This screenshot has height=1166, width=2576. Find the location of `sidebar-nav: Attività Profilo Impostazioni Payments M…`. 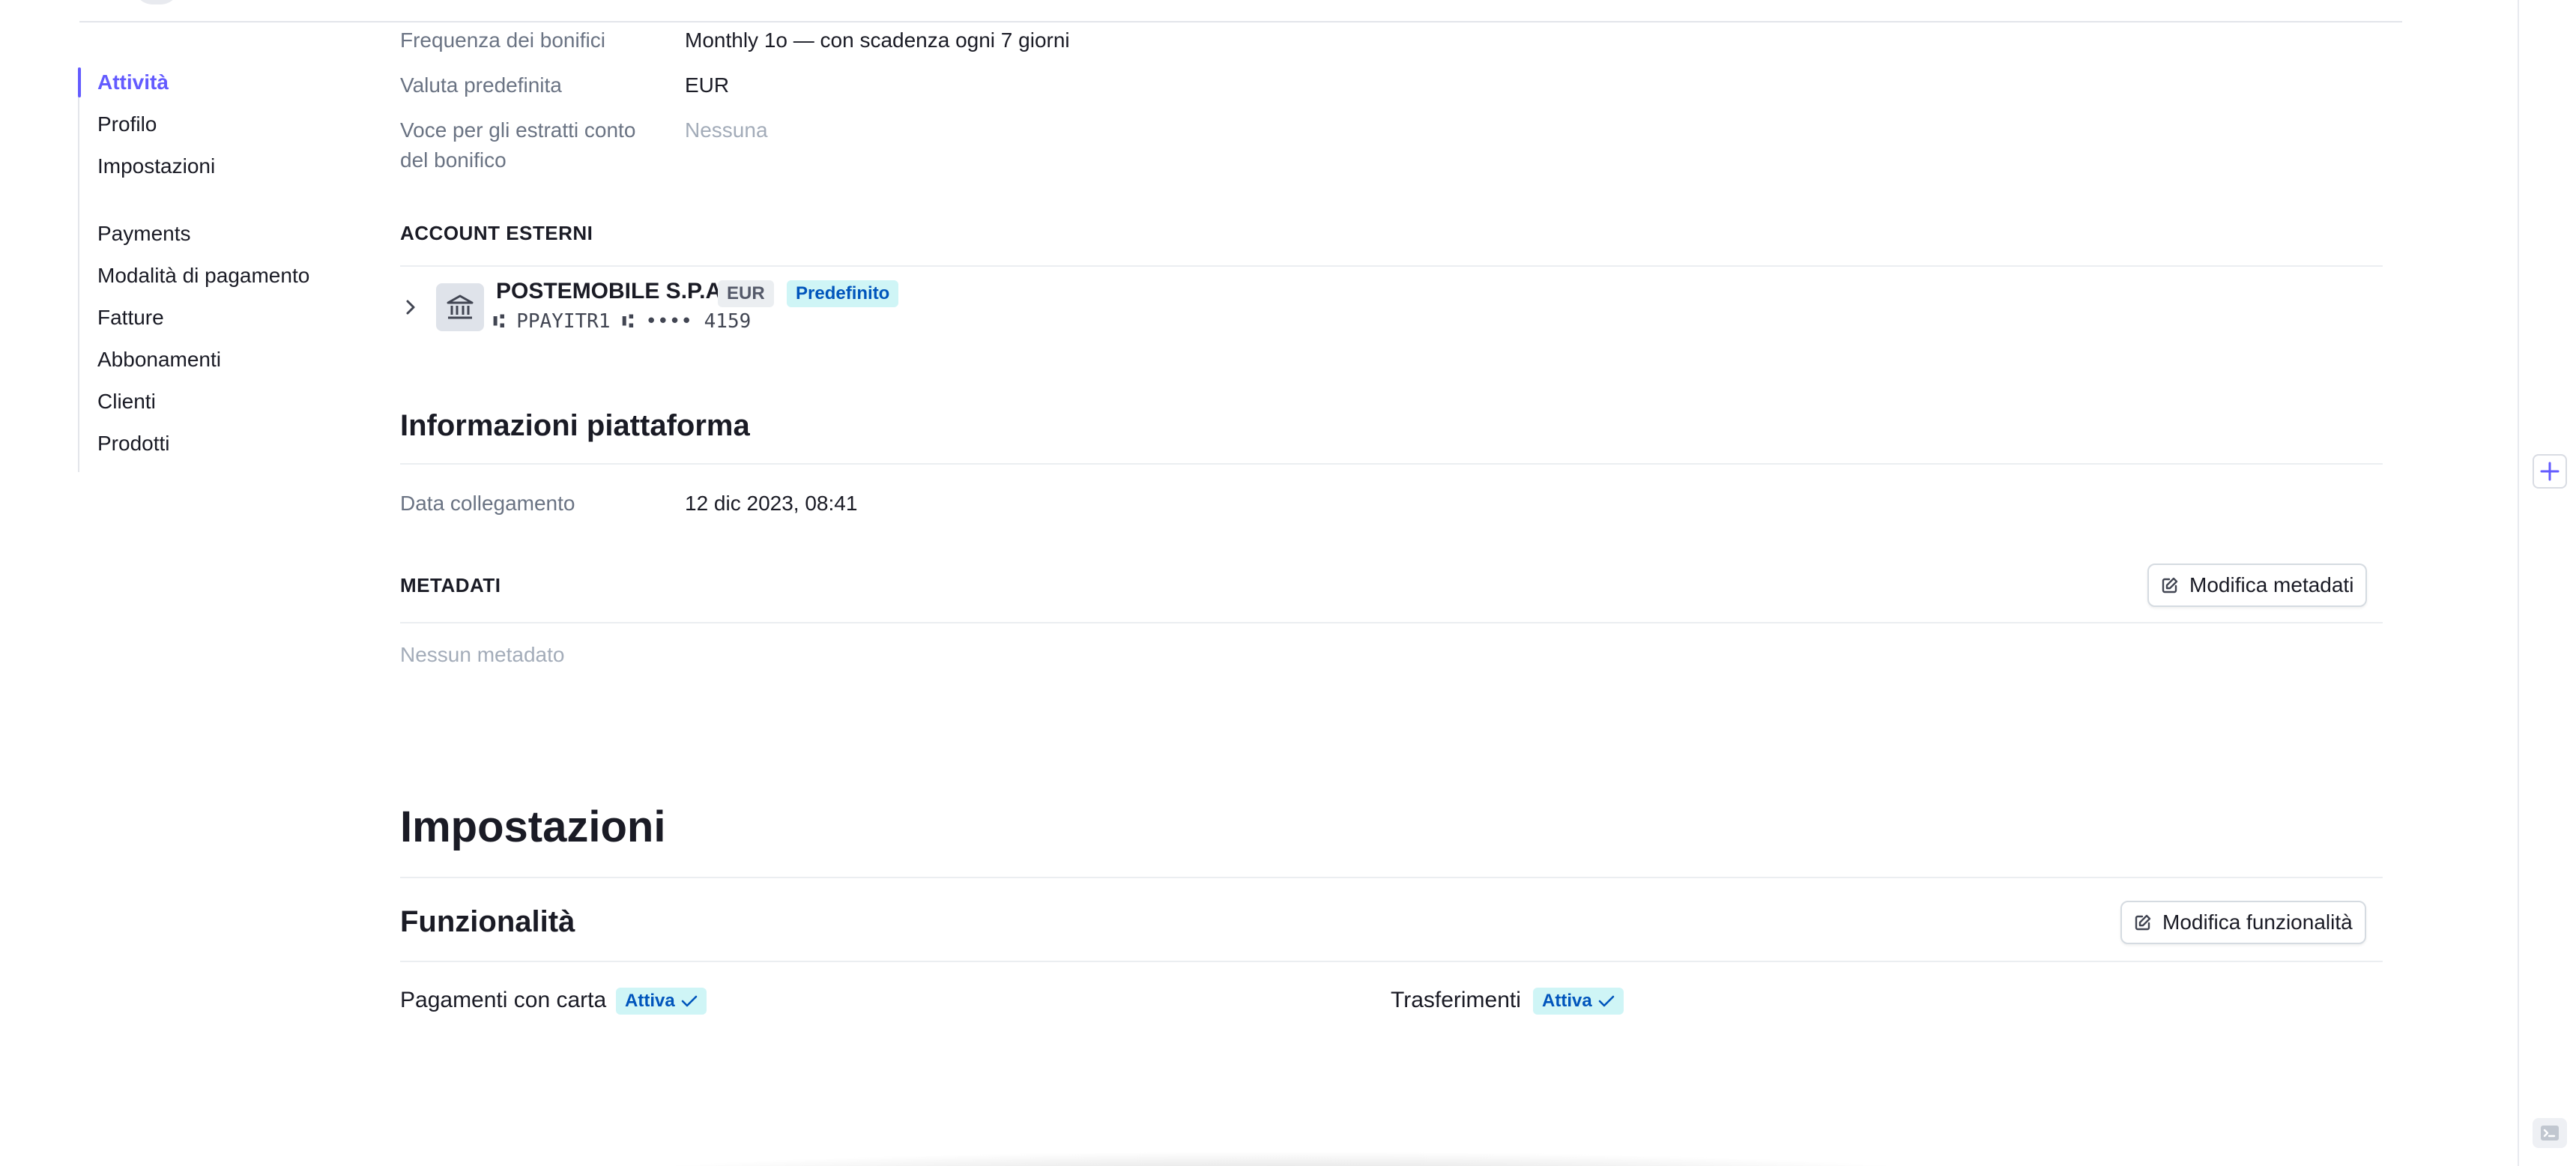

sidebar-nav: Attività Profilo Impostazioni Payments M… is located at coordinates (201, 269).